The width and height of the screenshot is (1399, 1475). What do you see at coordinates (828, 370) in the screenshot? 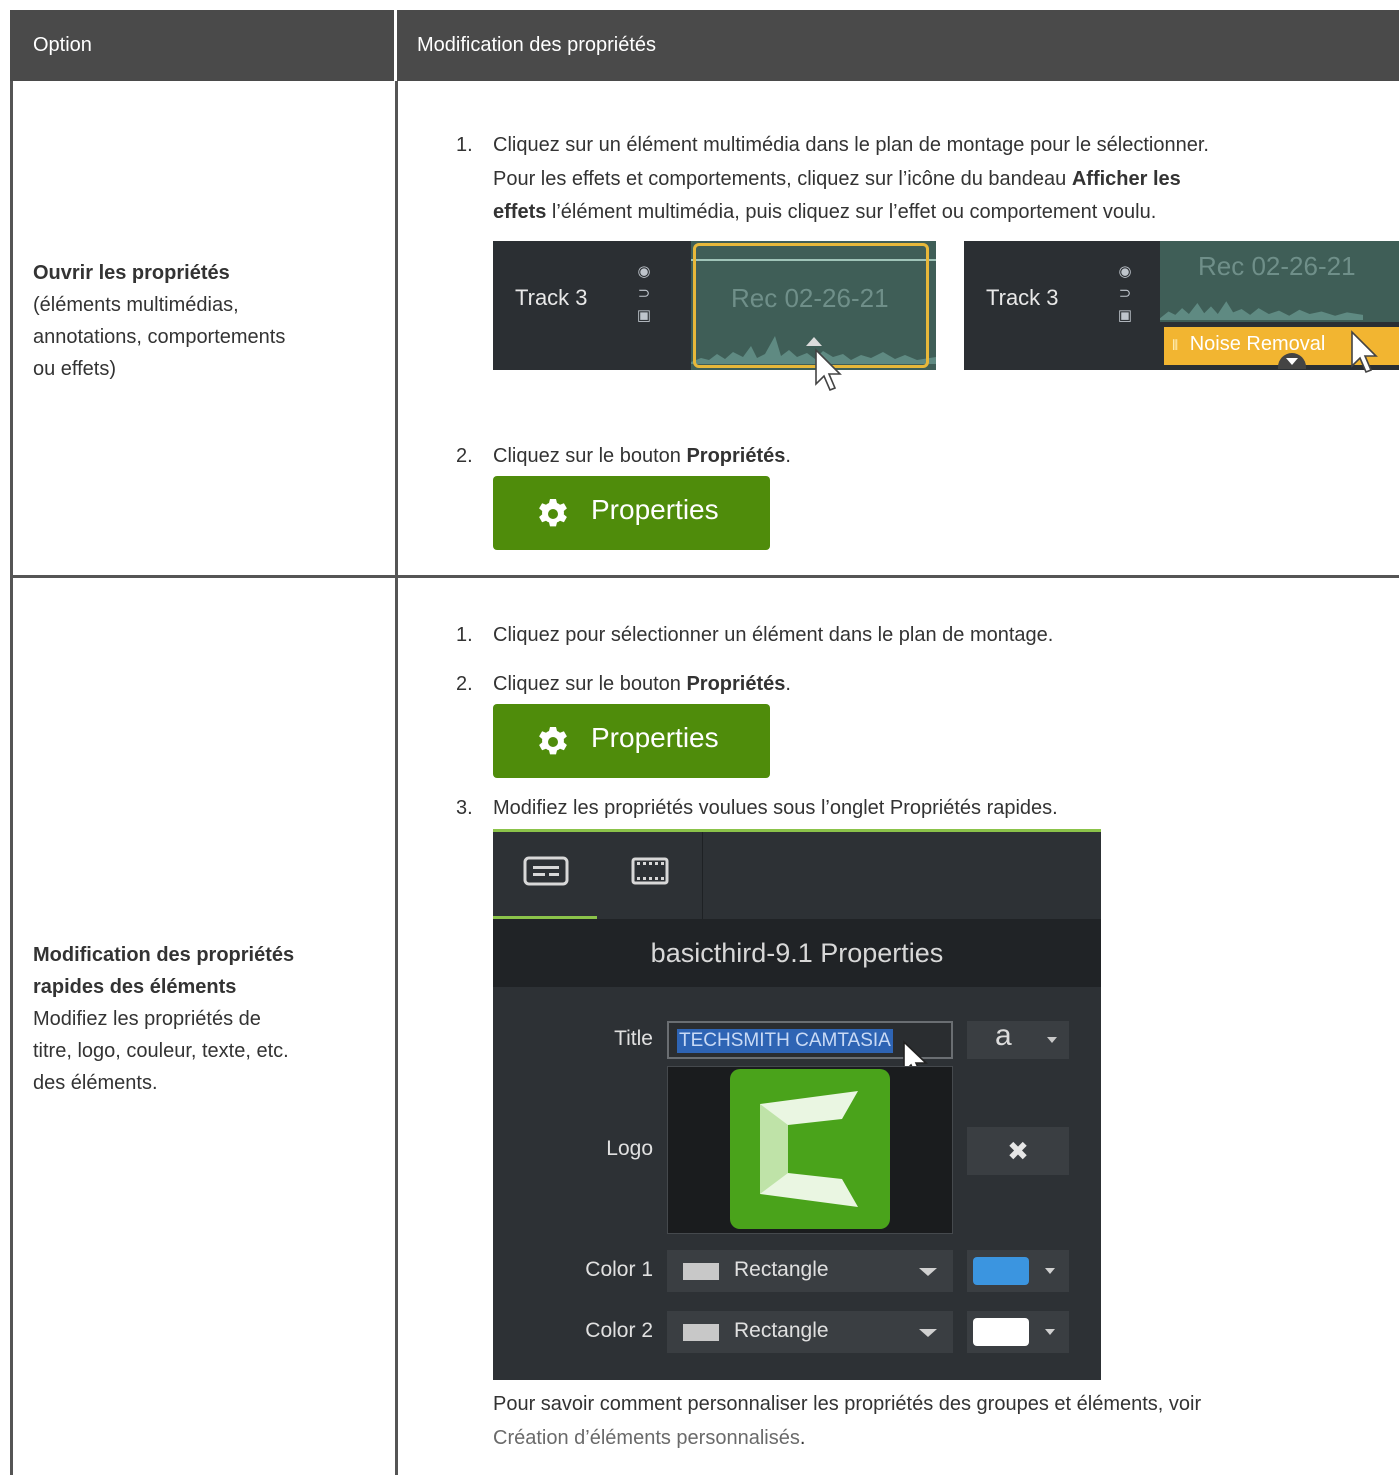
I see `mouse-cursor-icon` at bounding box center [828, 370].